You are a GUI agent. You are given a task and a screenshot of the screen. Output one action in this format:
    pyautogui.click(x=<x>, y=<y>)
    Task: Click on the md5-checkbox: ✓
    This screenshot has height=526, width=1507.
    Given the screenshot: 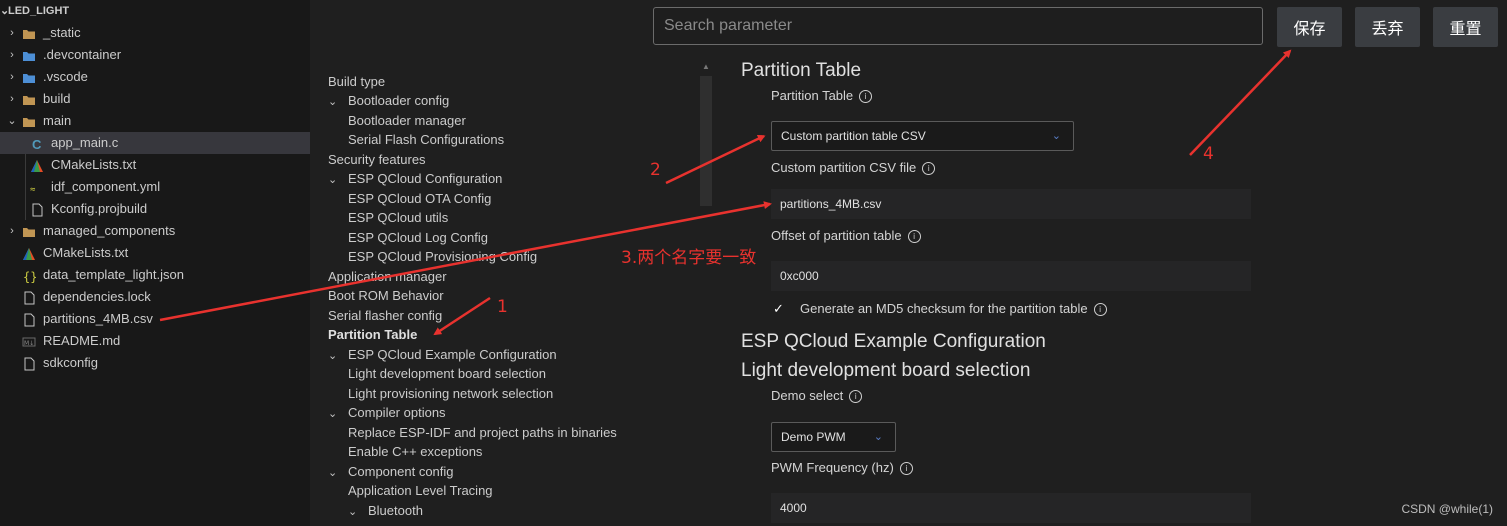 What is the action you would take?
    pyautogui.click(x=778, y=309)
    